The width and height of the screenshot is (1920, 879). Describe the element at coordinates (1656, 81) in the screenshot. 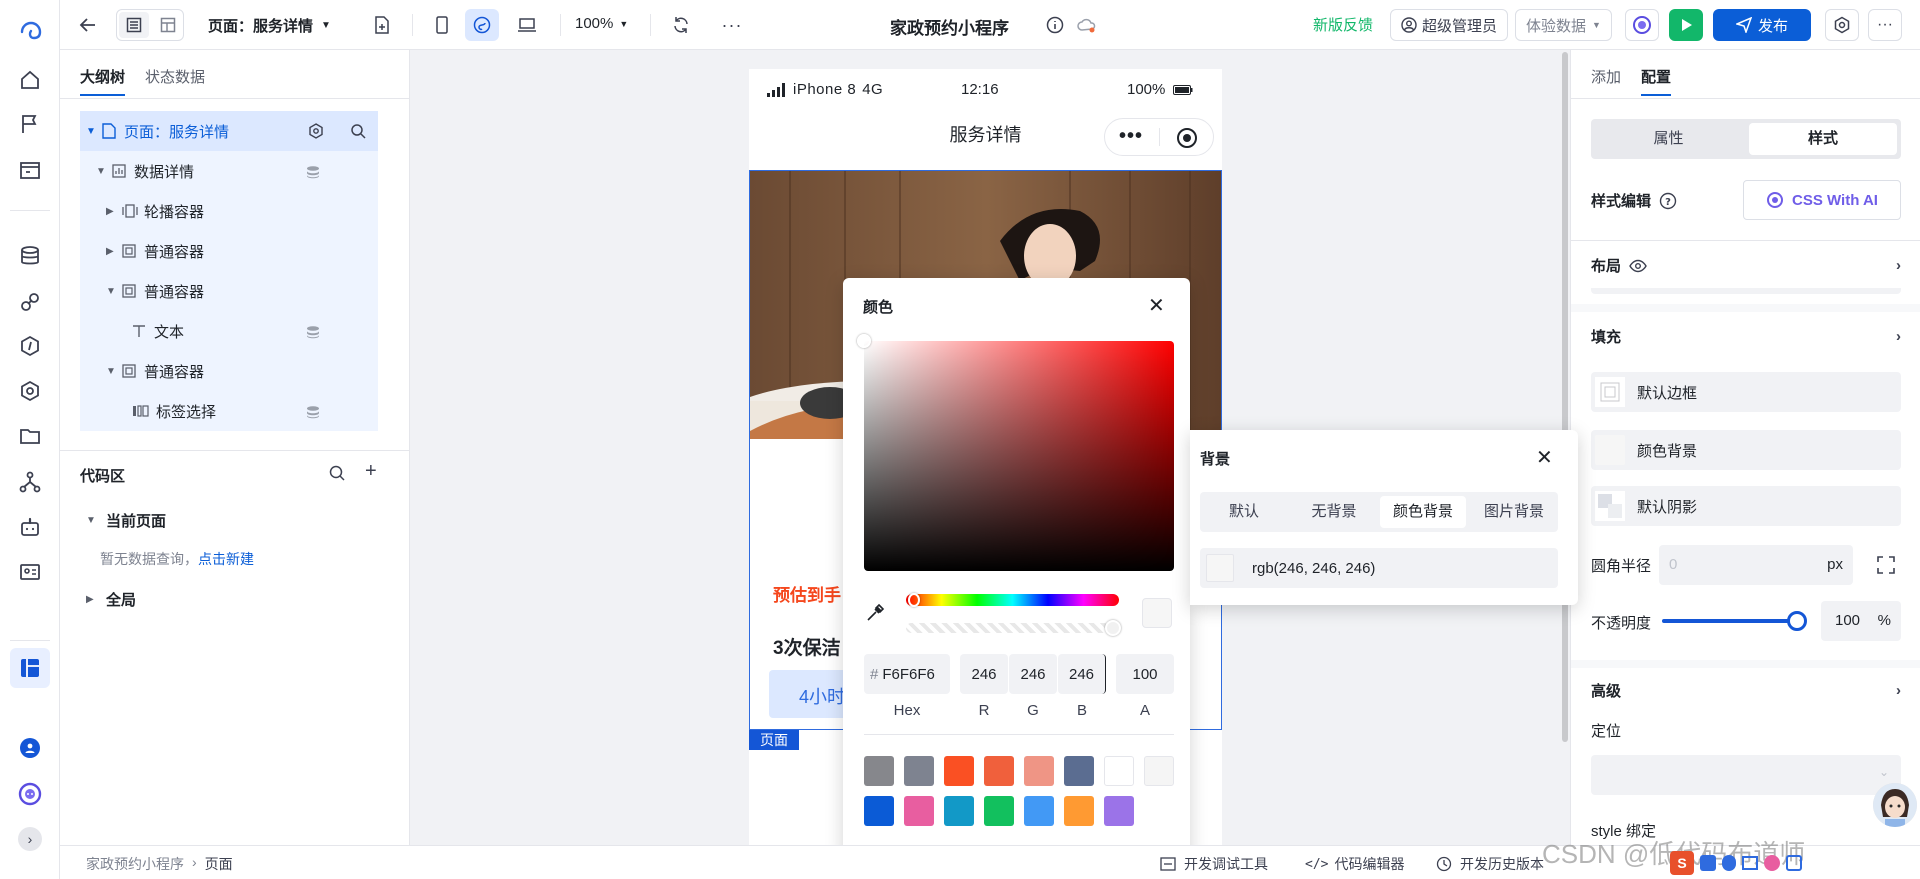

I see `tab-config: 配置` at that location.